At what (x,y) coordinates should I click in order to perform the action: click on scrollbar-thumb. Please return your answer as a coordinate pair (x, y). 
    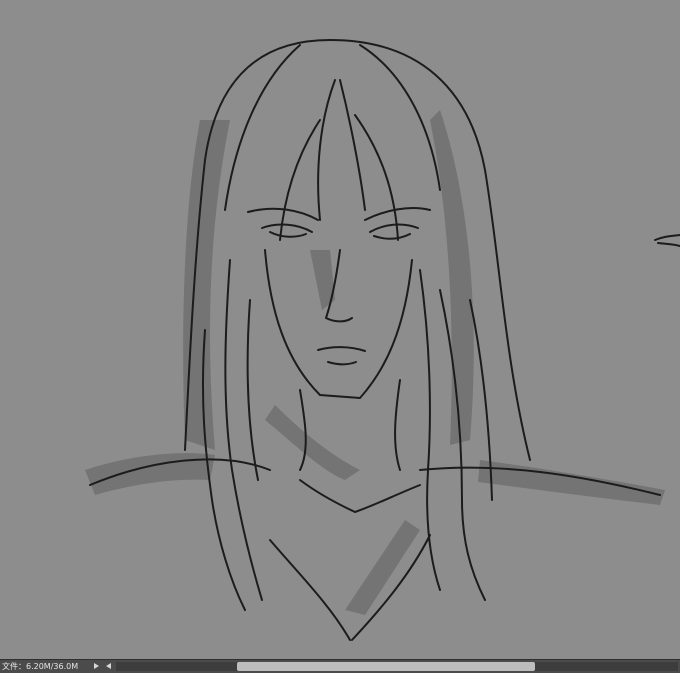
    Looking at the image, I should click on (386, 666).